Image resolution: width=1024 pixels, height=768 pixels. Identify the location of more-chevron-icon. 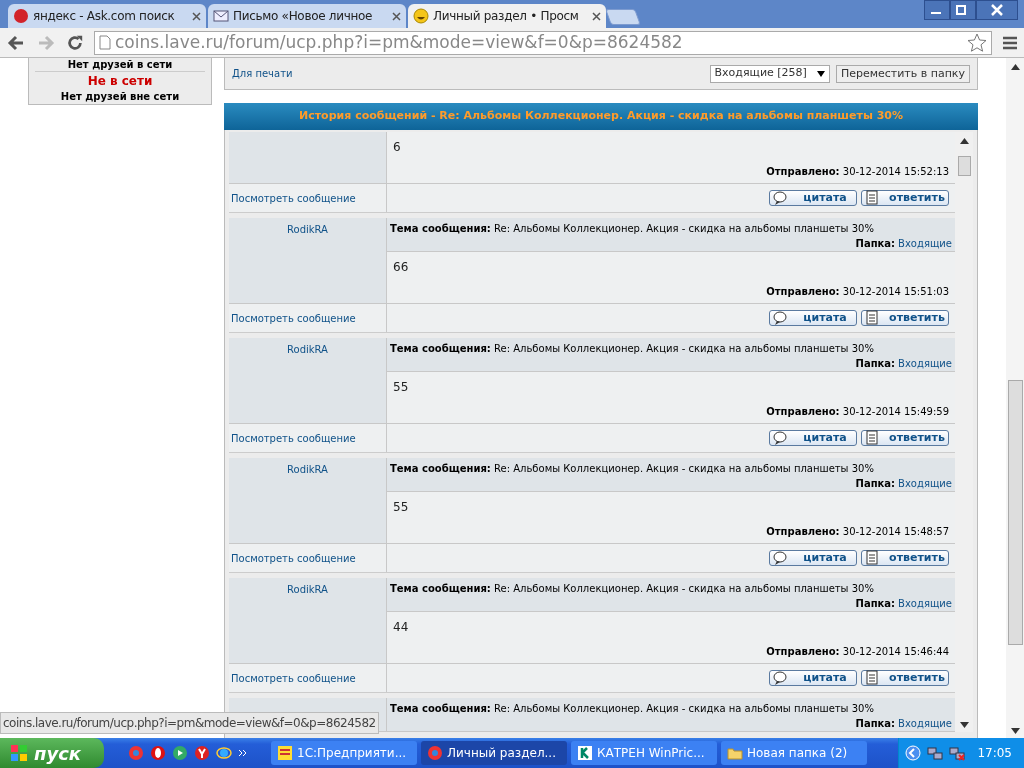
(242, 753).